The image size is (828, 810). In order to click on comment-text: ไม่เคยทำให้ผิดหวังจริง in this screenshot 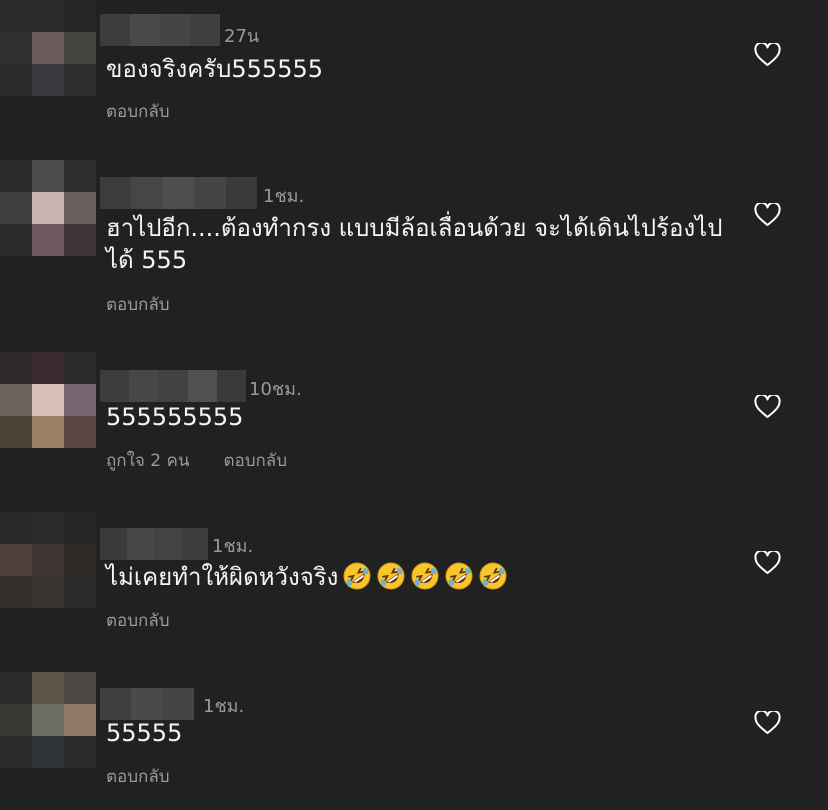, I will do `click(307, 577)`.